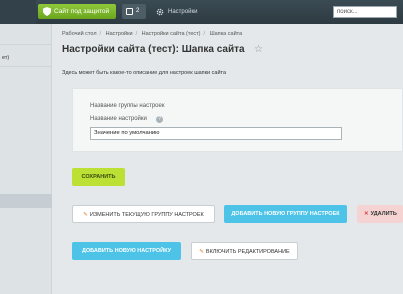 This screenshot has height=294, width=403. What do you see at coordinates (159, 119) in the screenshot?
I see `help-icon: ?` at bounding box center [159, 119].